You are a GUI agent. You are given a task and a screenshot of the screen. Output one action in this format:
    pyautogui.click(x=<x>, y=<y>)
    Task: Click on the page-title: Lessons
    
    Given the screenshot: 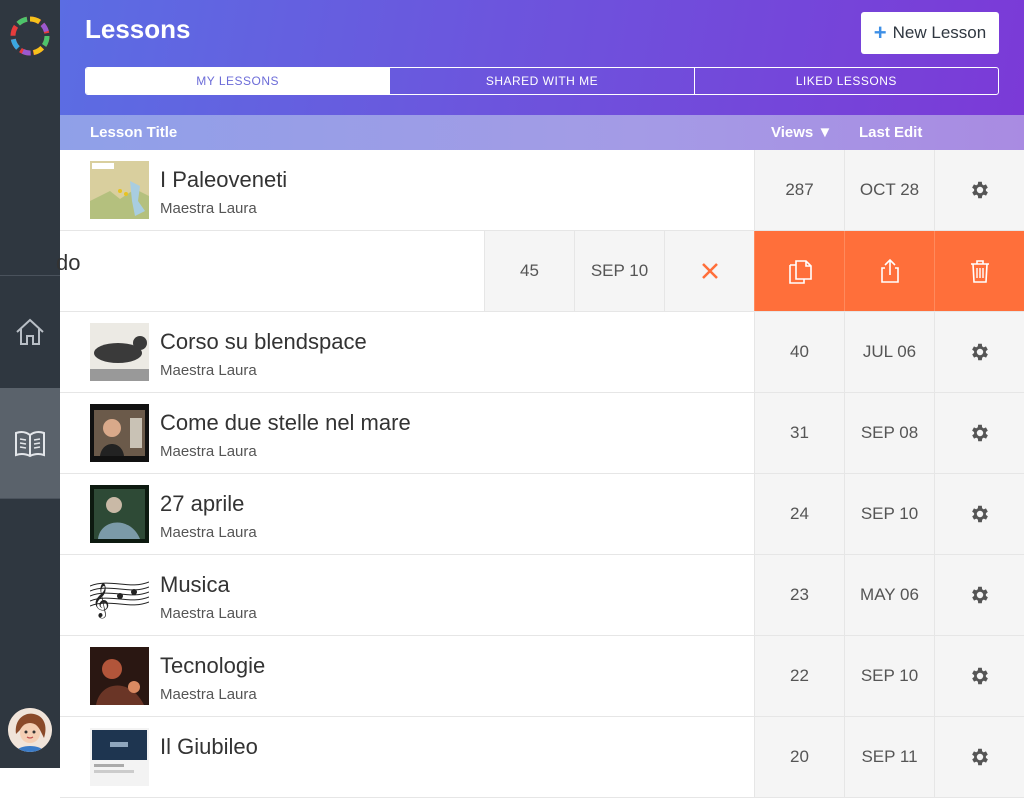 What is the action you would take?
    pyautogui.click(x=138, y=29)
    